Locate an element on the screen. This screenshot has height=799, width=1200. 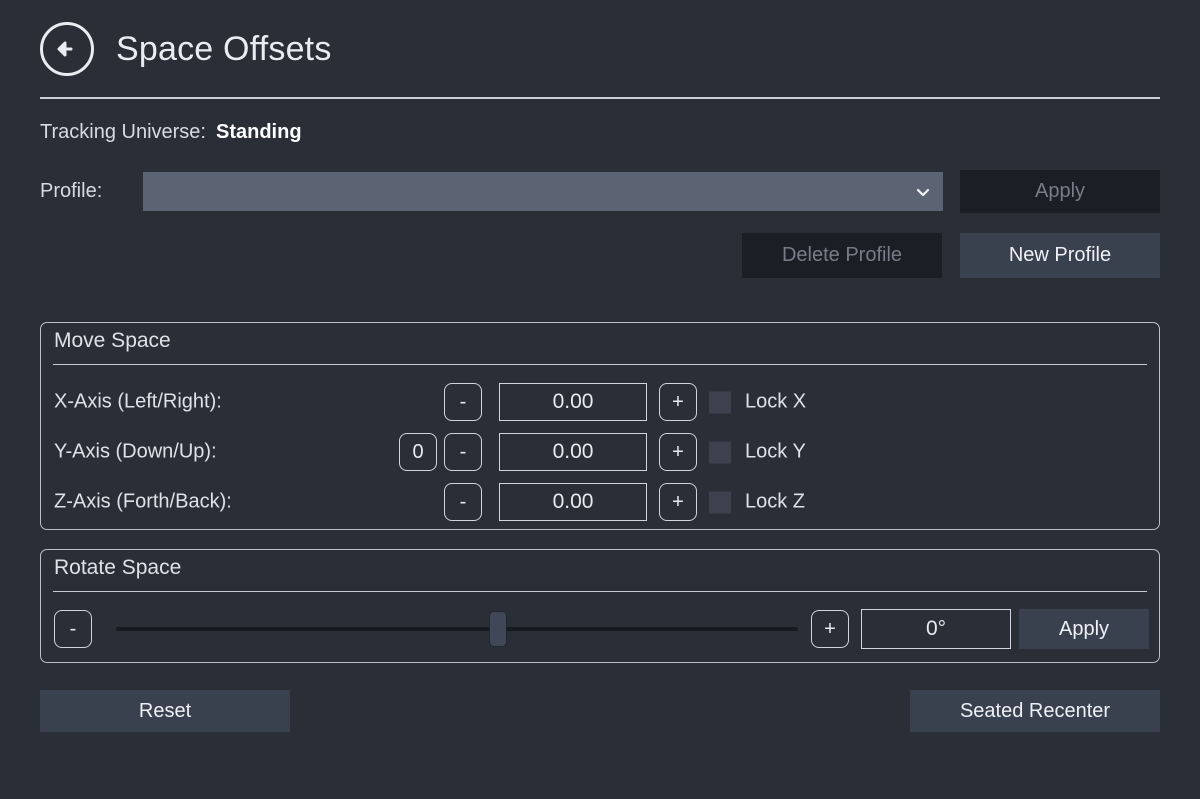
z-increment-button: + is located at coordinates (678, 502).